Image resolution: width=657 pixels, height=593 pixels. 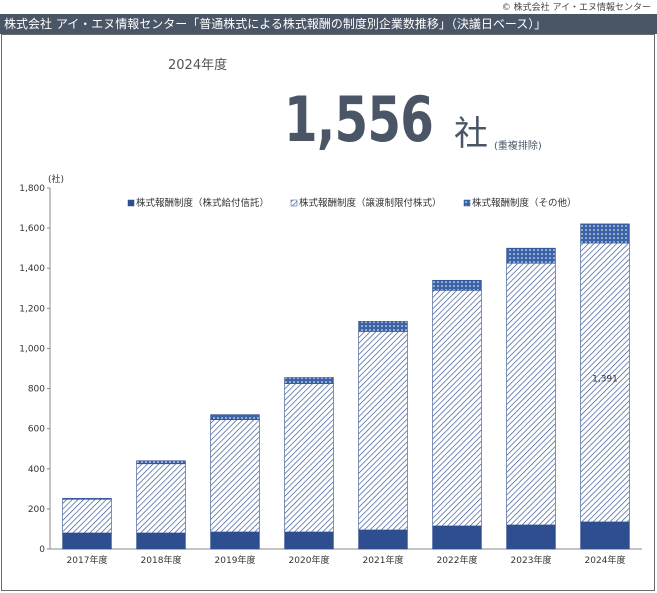 I want to click on y-tick-label: 1,200, so click(x=32, y=309).